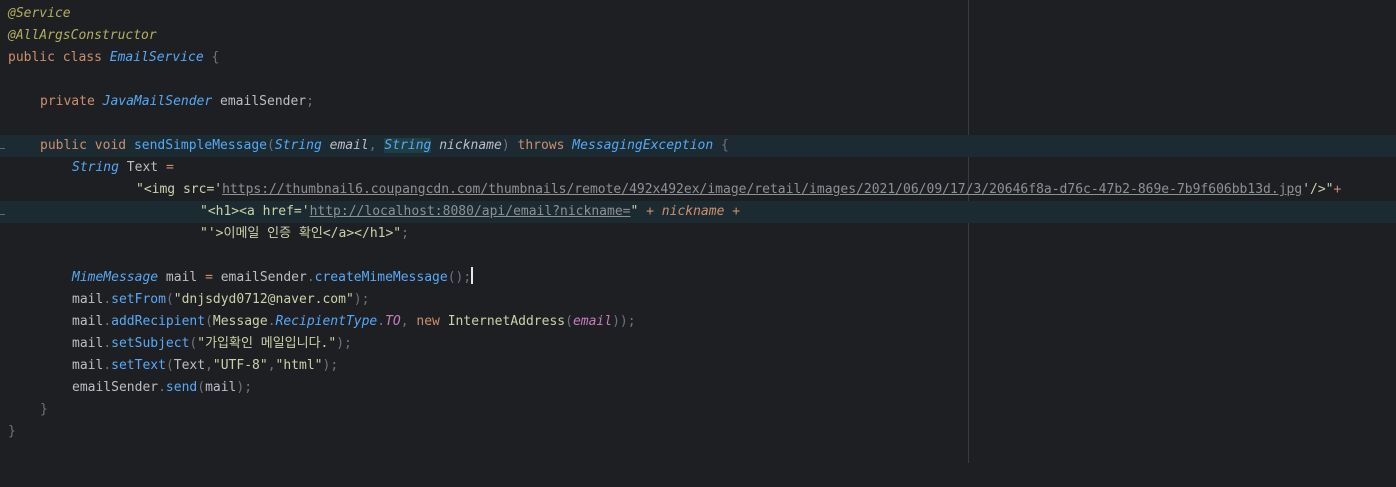 The width and height of the screenshot is (1396, 487). I want to click on method-close-brace: }, so click(44, 409).